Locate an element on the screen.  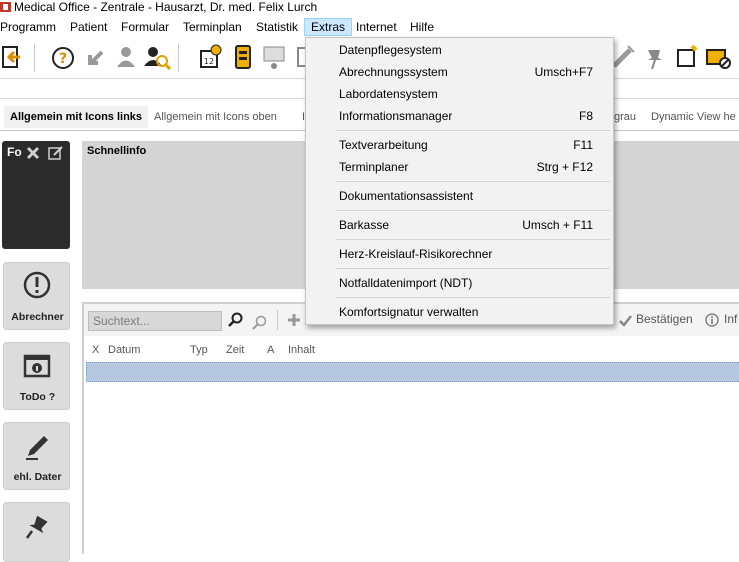
menu-item-label: Informationsmanager is located at coordinates (396, 116).